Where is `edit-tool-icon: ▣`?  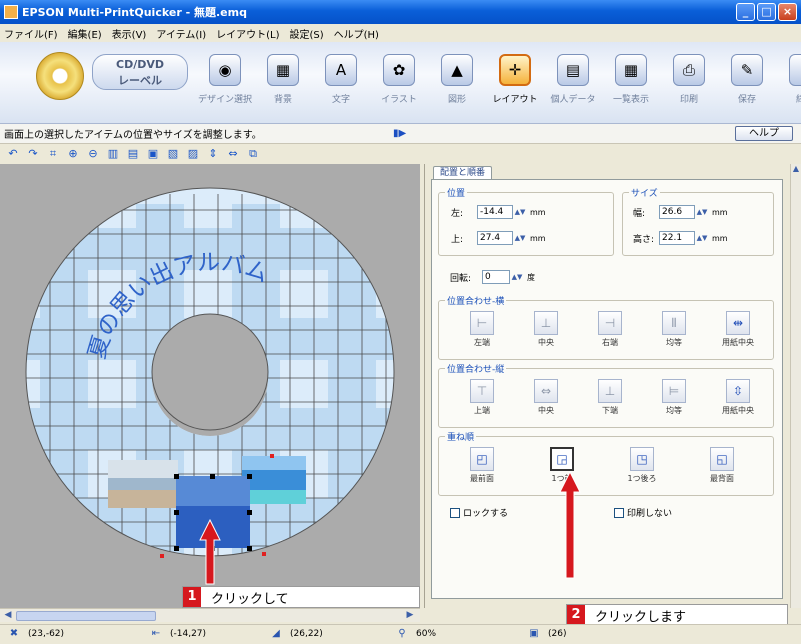
edit-tool-icon: ▣ is located at coordinates (153, 154).